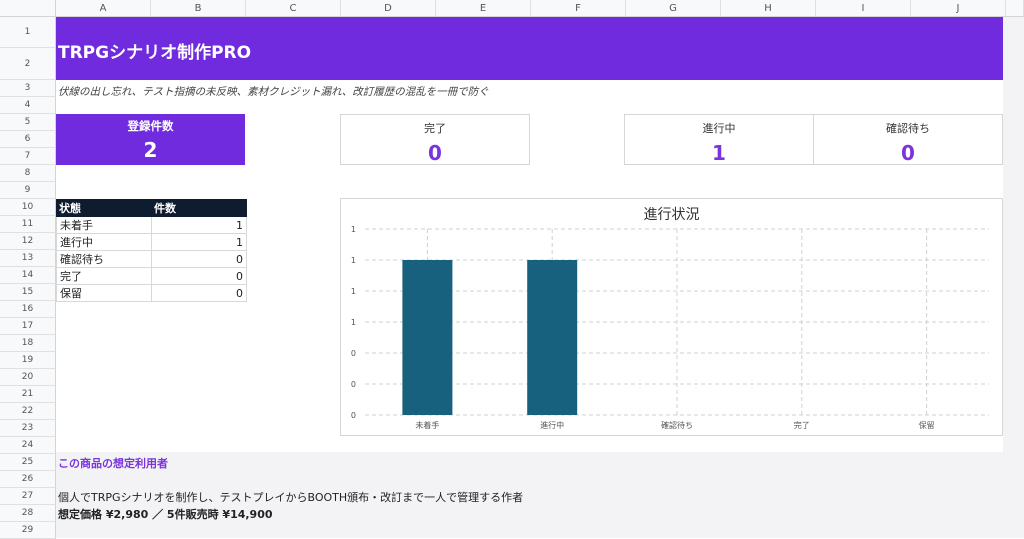 The image size is (1024, 539). Describe the element at coordinates (28, 479) in the screenshot. I see `row-header-26: 26` at that location.